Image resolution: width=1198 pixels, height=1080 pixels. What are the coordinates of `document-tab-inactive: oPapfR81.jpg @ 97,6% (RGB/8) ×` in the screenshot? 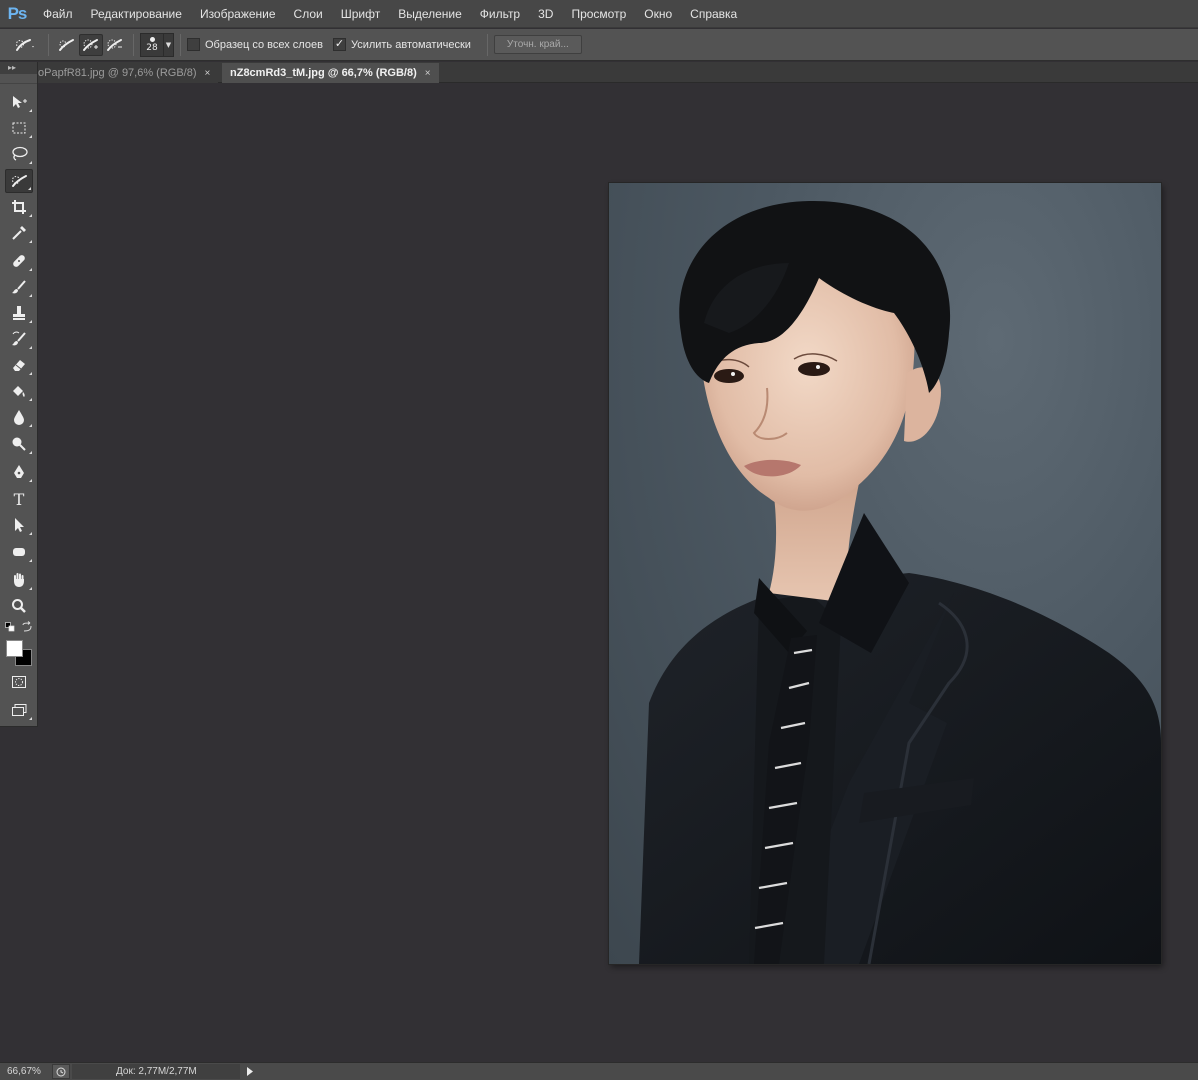 It's located at (124, 73).